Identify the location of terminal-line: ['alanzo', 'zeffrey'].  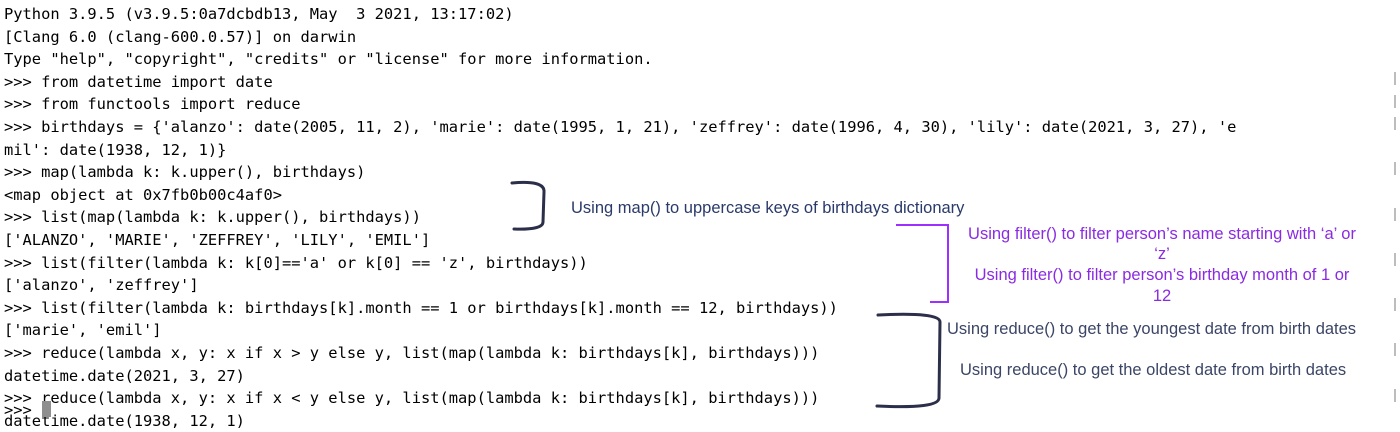
(101, 285).